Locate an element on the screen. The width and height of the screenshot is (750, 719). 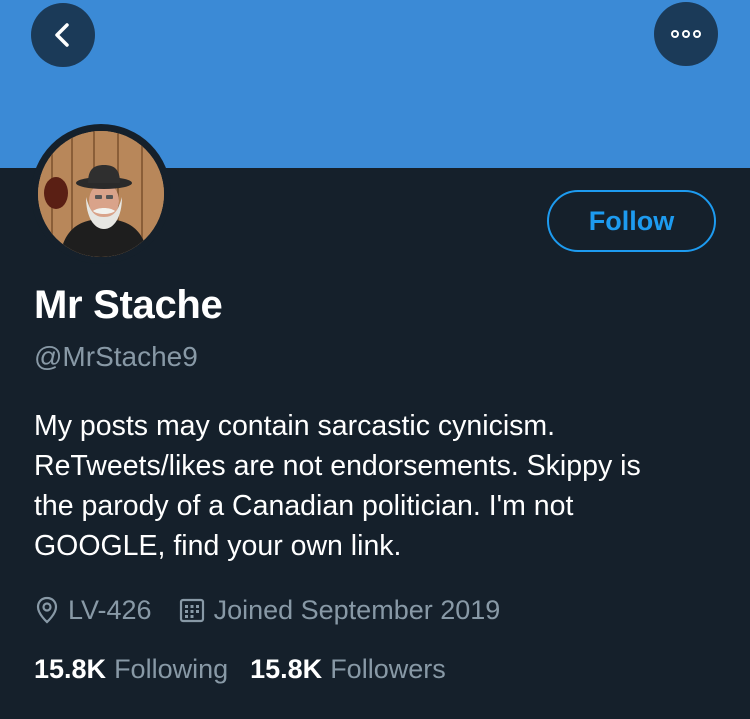
joined-text: Joined September 2019 is located at coordinates (357, 609).